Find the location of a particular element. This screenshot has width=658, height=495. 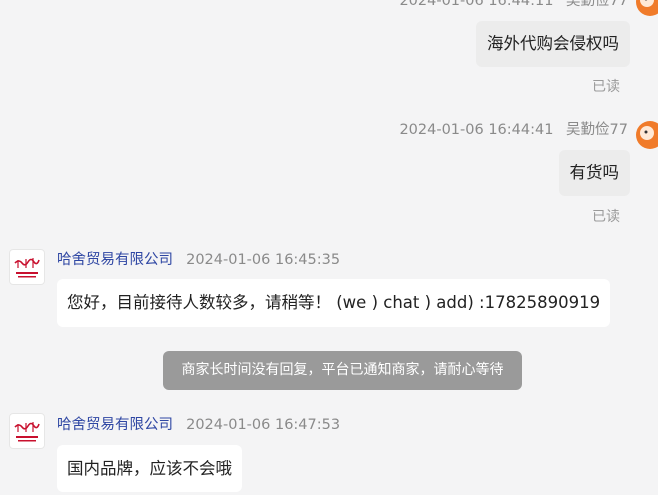

message-time: 2024-01-06 16:44:41 is located at coordinates (476, 130).